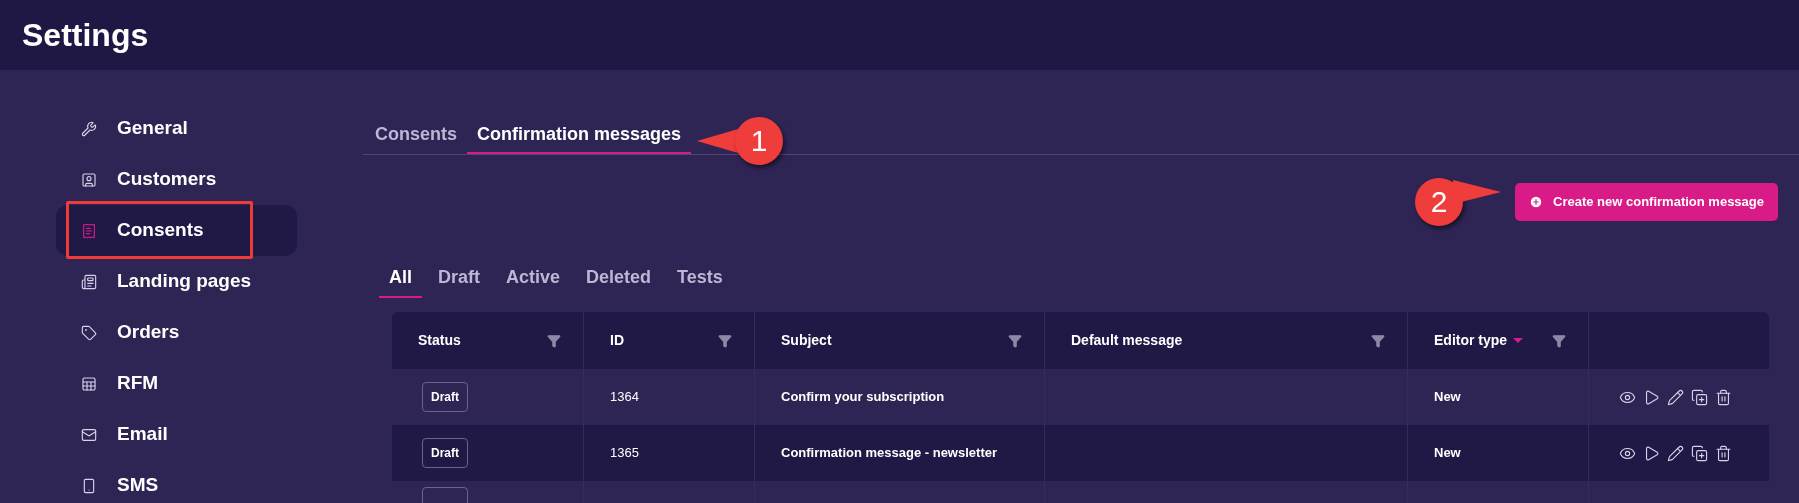 The image size is (1799, 503). What do you see at coordinates (176, 383) in the screenshot?
I see `sidebar-item: RFM` at bounding box center [176, 383].